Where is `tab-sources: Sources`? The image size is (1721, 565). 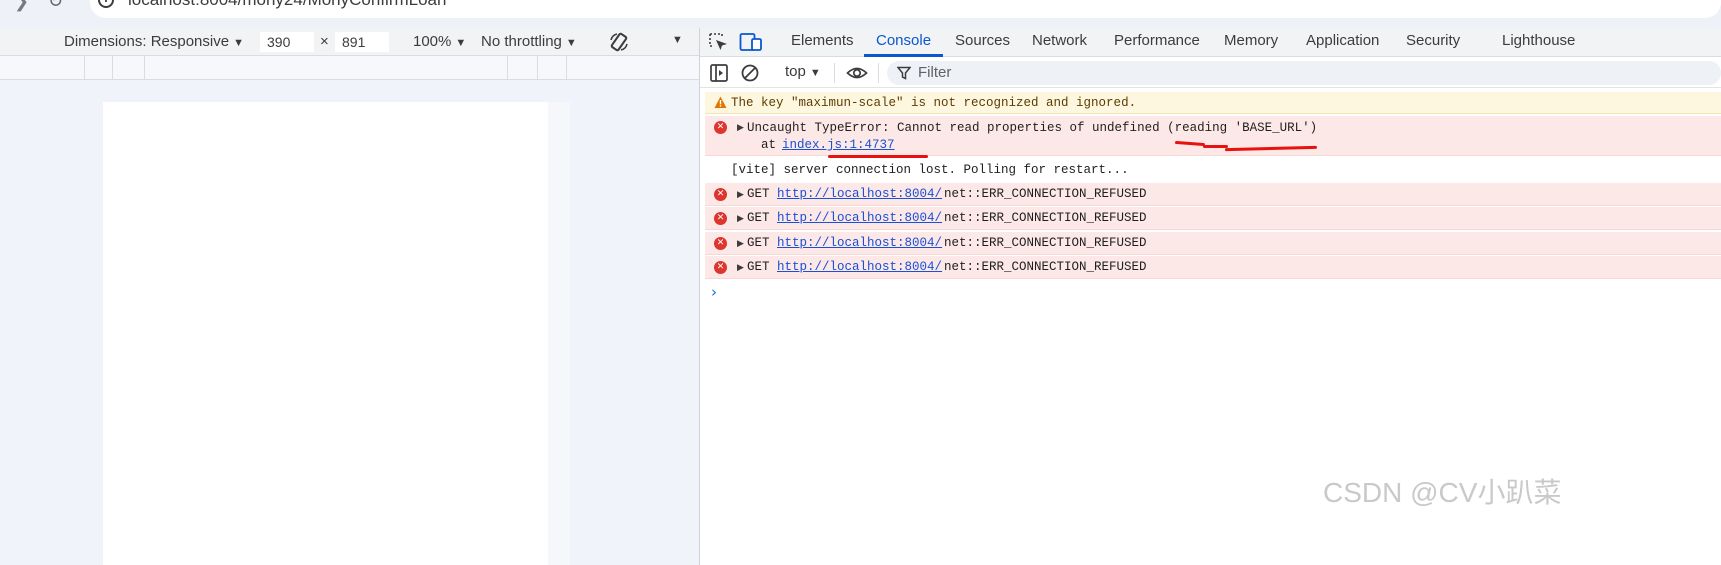 tab-sources: Sources is located at coordinates (982, 40).